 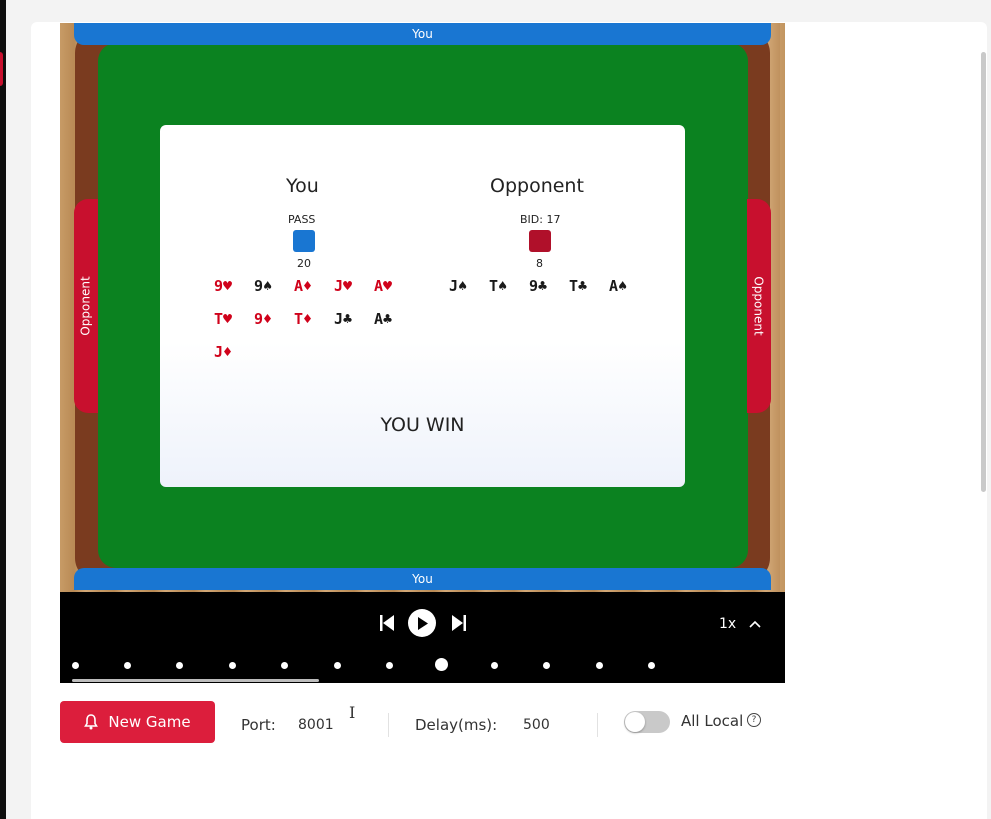 I want to click on playing-card: A♦, so click(x=303, y=286).